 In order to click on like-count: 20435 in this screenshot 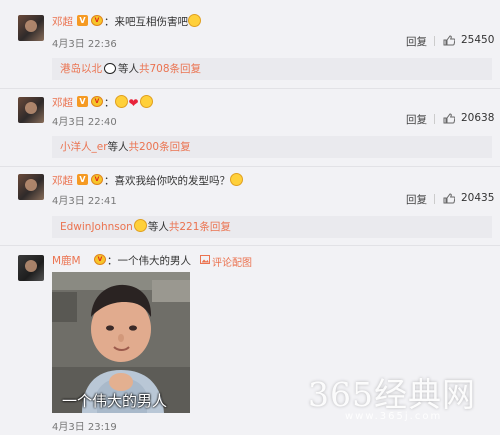, I will do `click(478, 198)`.